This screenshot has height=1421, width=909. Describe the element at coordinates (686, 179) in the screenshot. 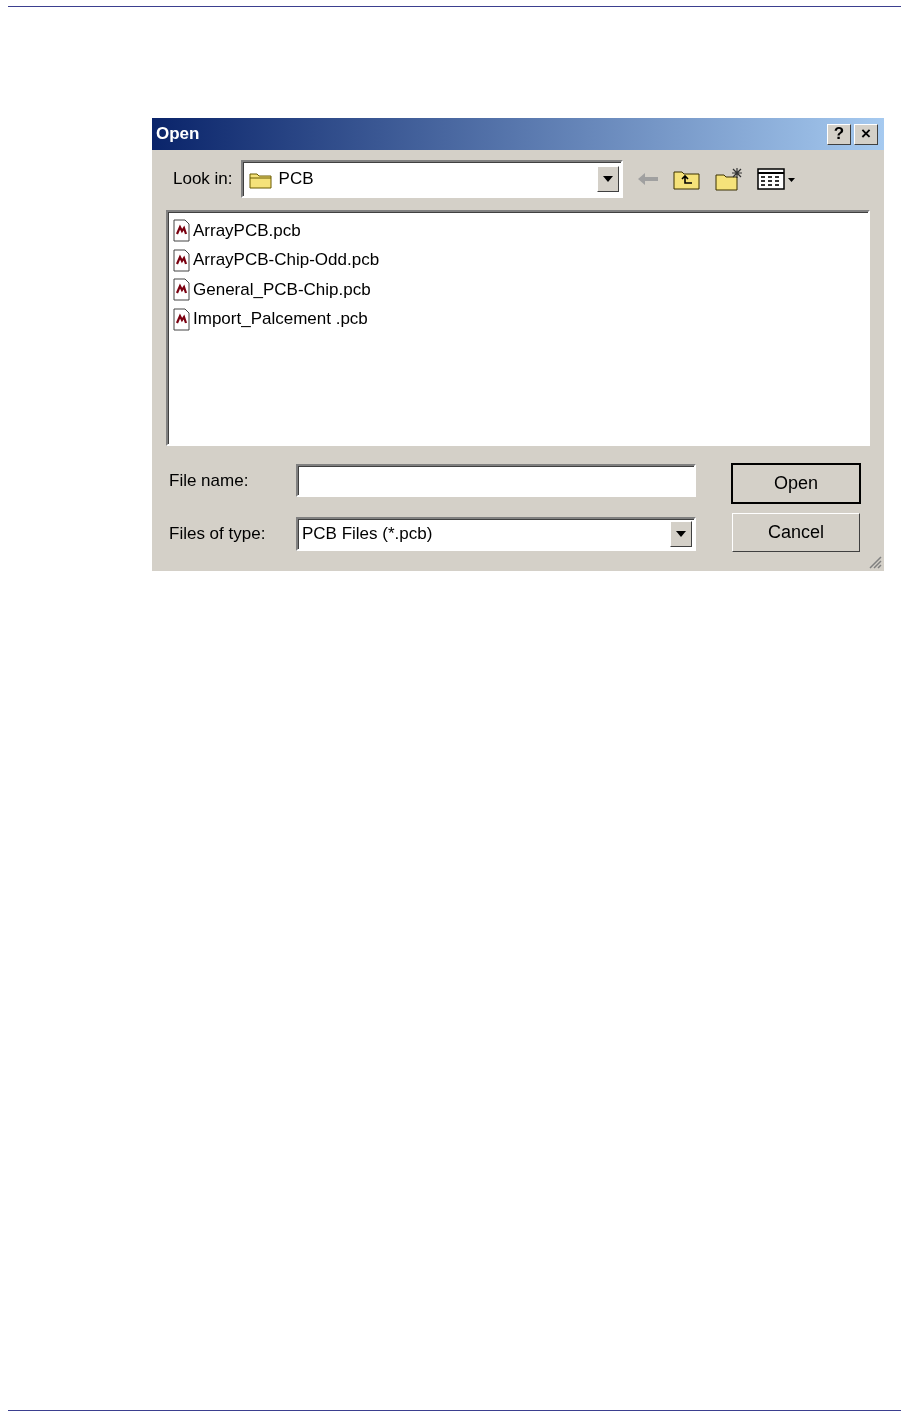

I see `up-folder-icon` at that location.